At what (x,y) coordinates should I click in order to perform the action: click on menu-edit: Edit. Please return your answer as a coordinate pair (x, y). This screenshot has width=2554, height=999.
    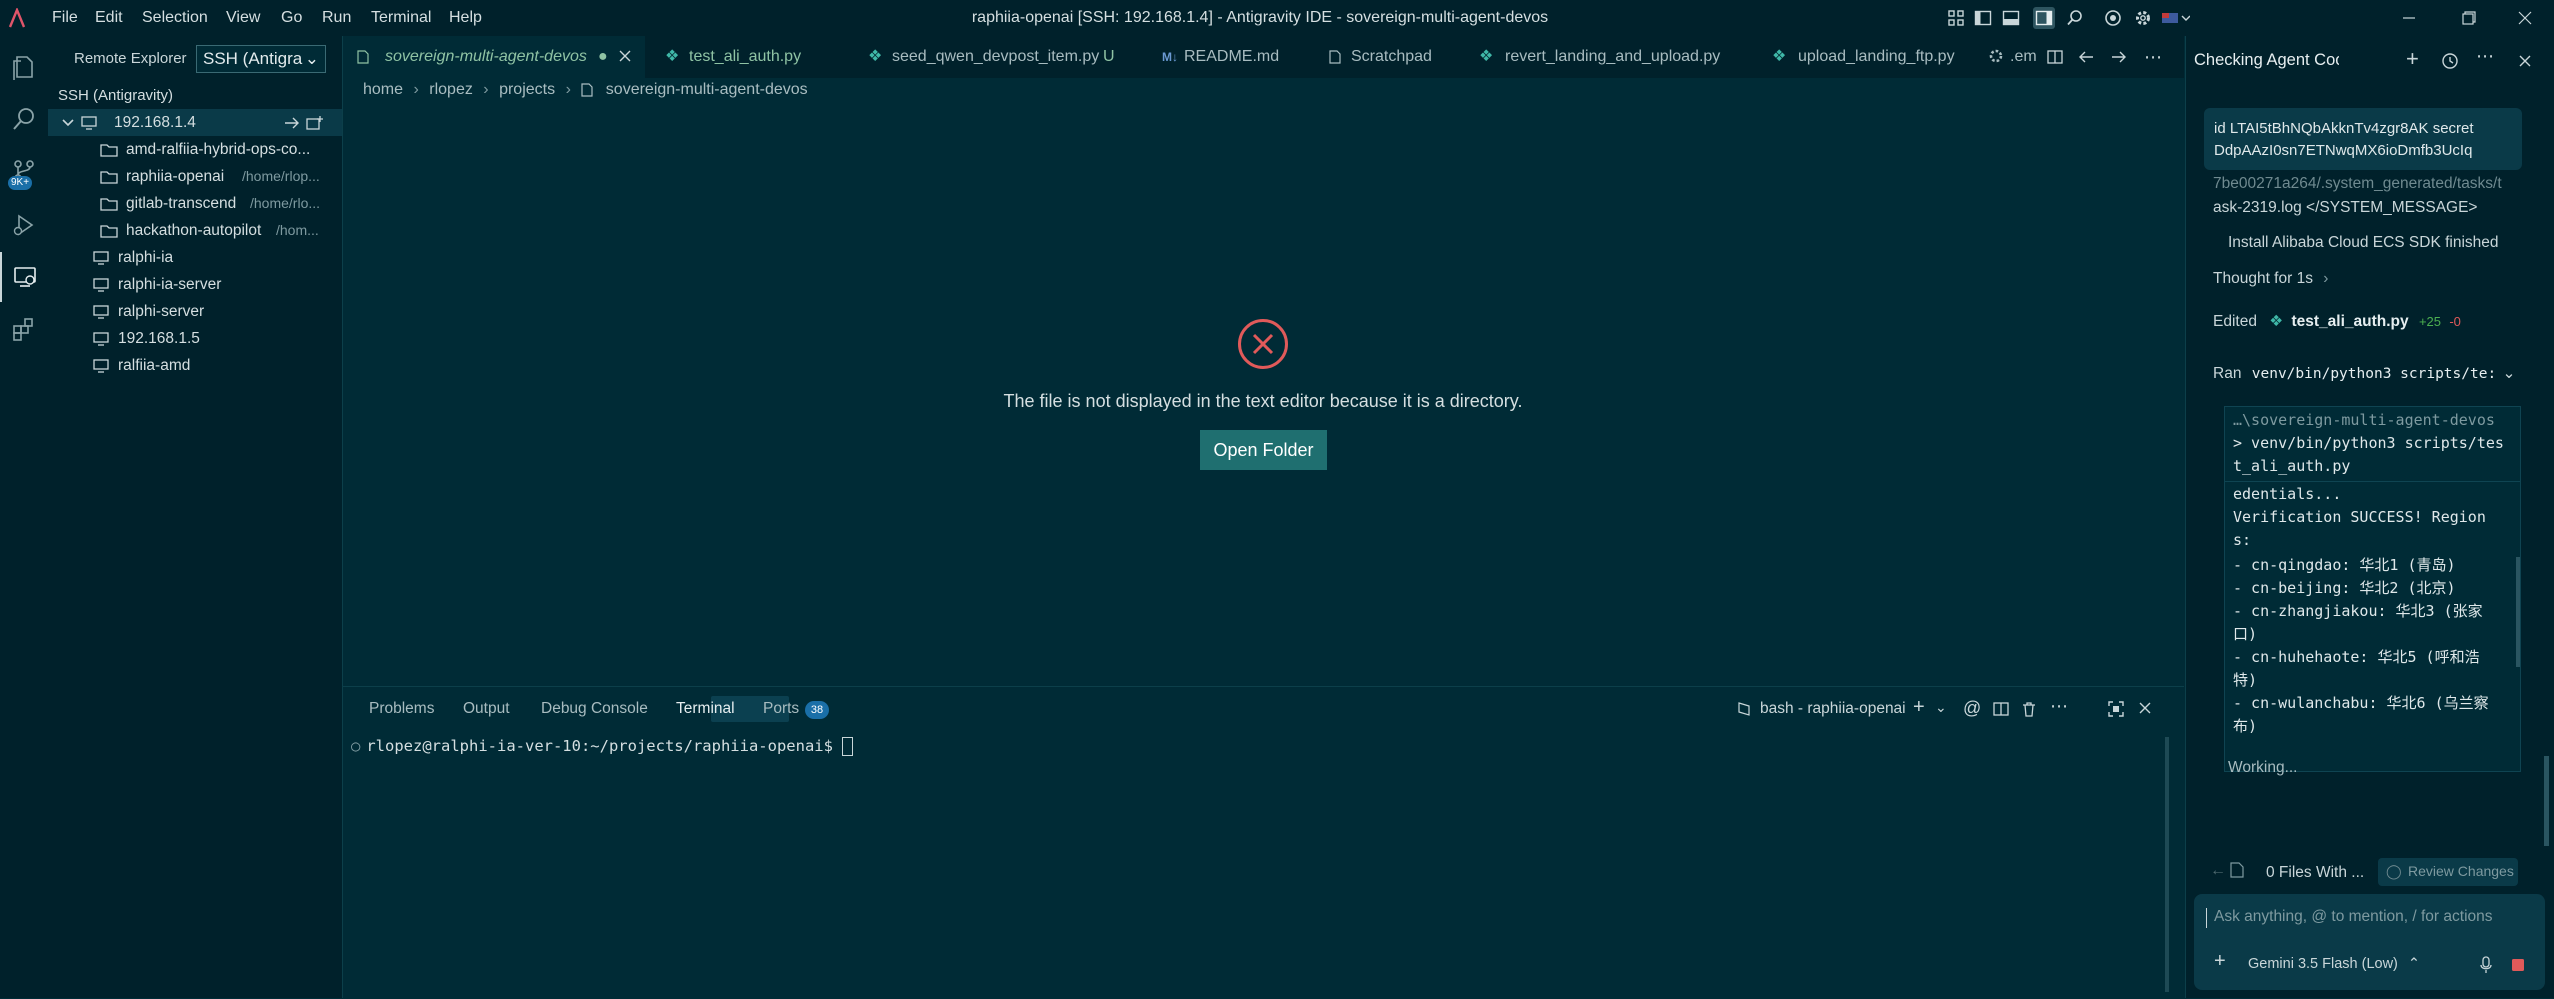
    Looking at the image, I should click on (109, 18).